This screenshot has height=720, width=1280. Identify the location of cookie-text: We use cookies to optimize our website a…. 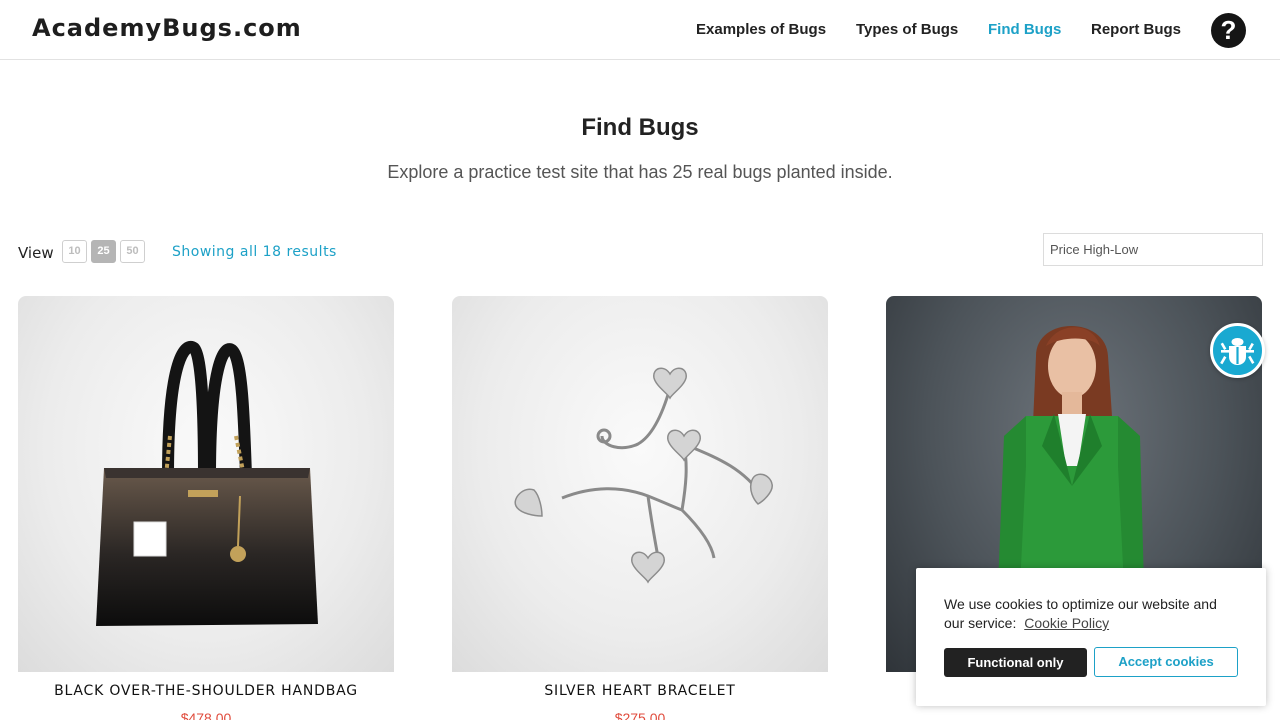
(1089, 614).